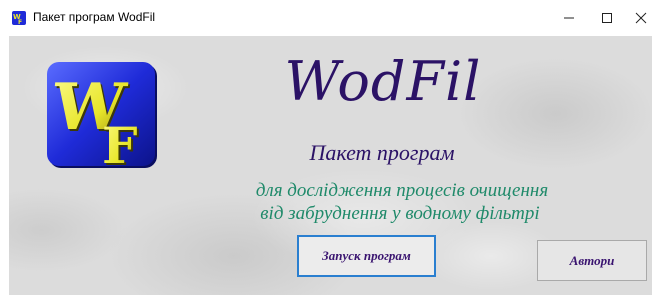 Image resolution: width=652 pixels, height=295 pixels. Describe the element at coordinates (20, 22) in the screenshot. I see `svg-text: F` at that location.